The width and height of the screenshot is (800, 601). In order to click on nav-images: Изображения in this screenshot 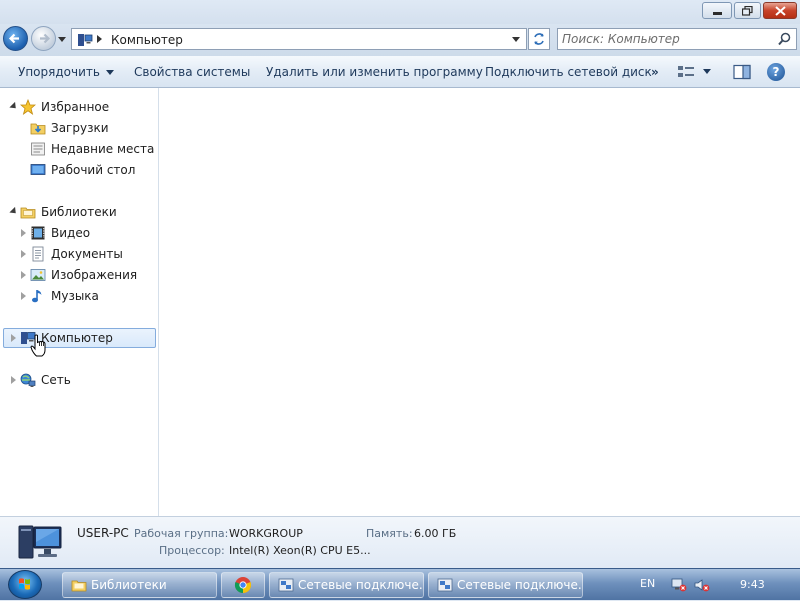, I will do `click(83, 275)`.